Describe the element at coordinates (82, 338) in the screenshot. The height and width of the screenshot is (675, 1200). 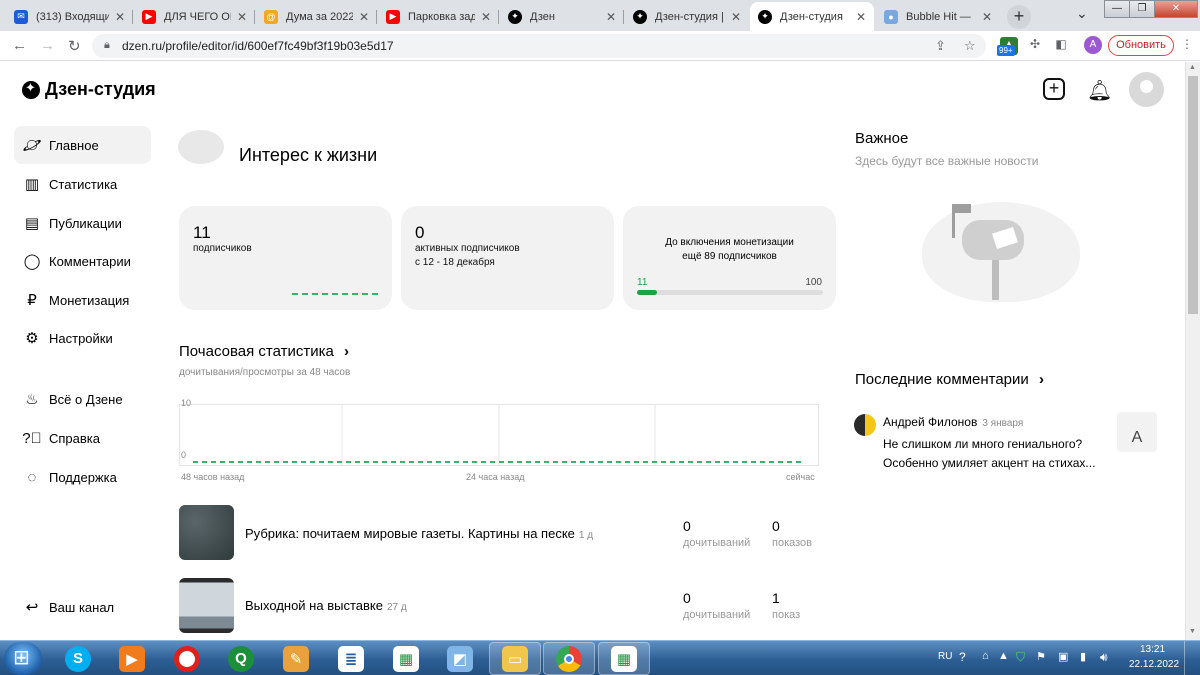
I see `sidebar-item-settings: ⚙ Настройки` at that location.